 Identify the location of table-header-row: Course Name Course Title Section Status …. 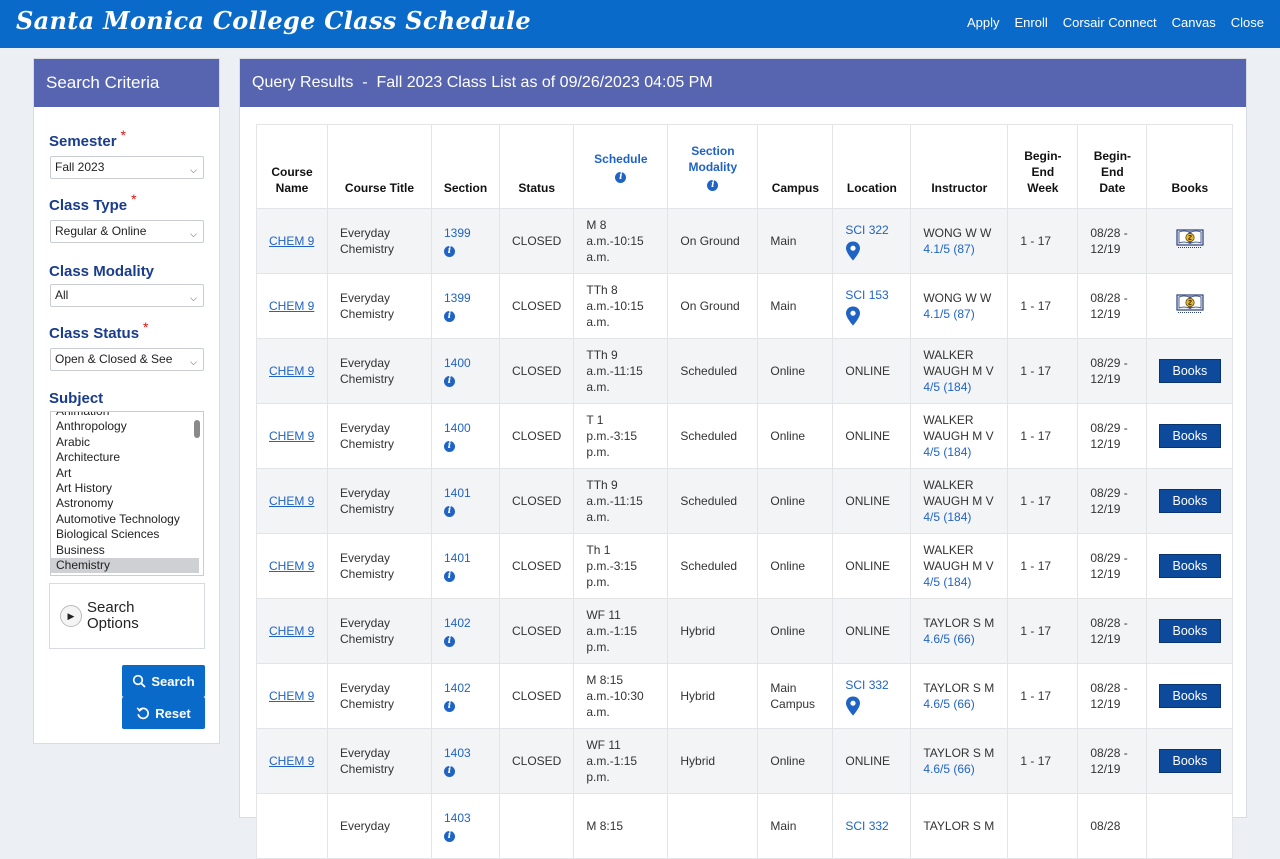
(745, 166).